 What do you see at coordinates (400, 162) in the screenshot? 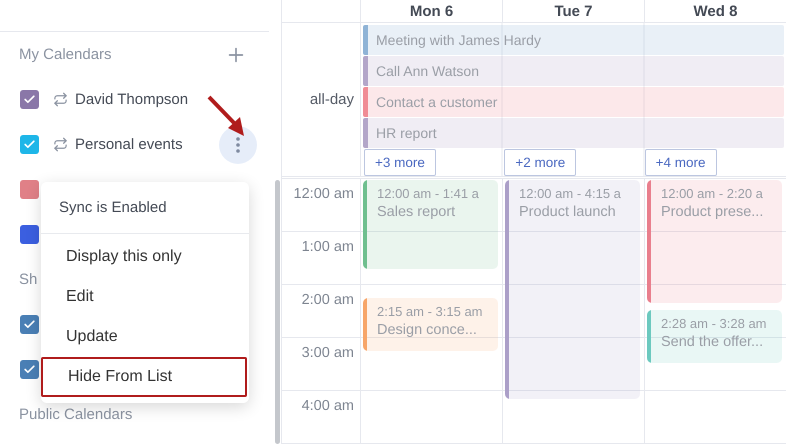
I see `more-link: +3 more` at bounding box center [400, 162].